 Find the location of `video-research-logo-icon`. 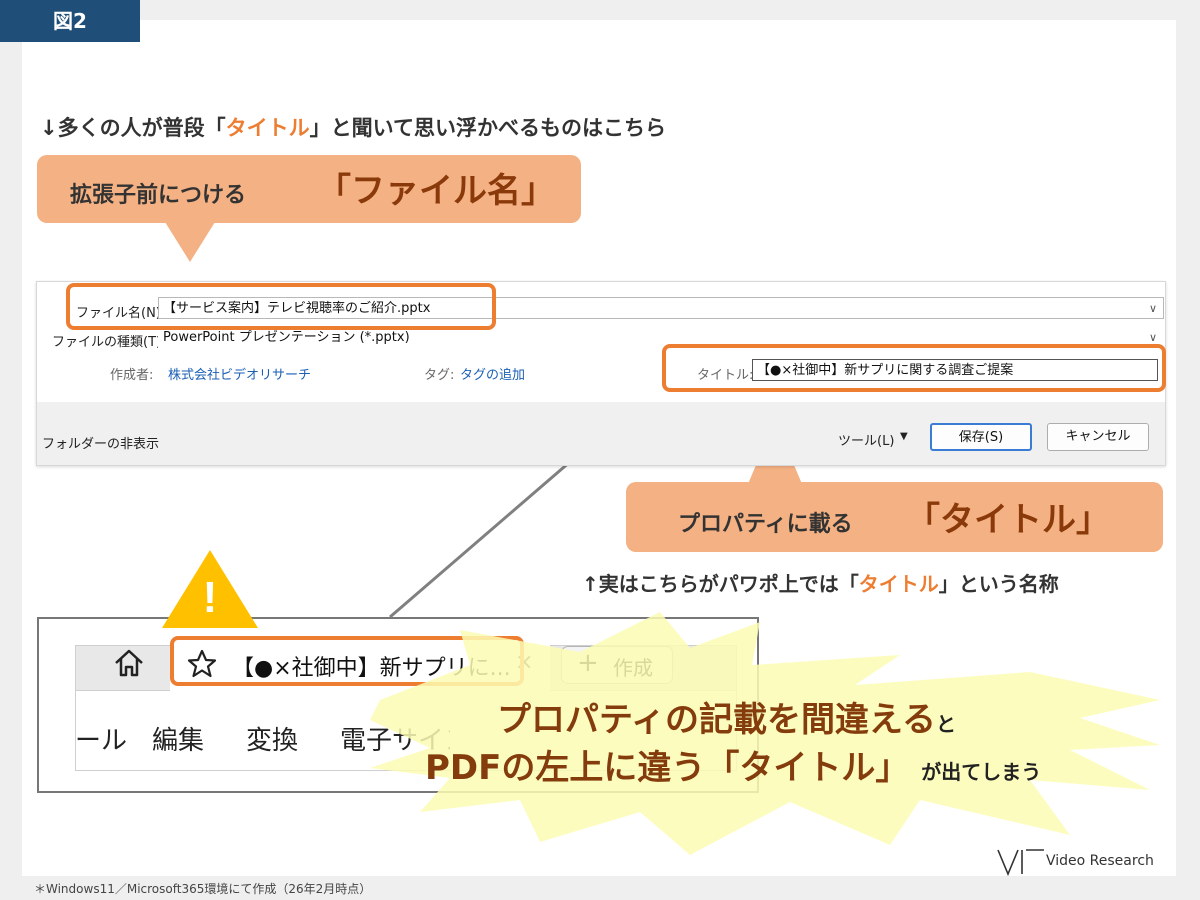

video-research-logo-icon is located at coordinates (1020, 862).